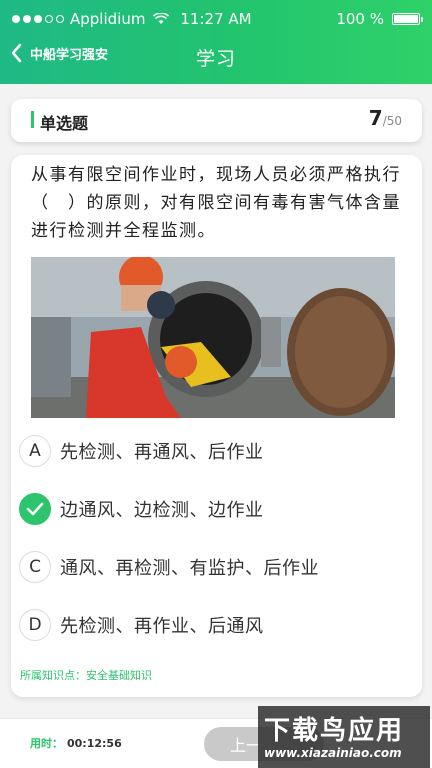 Image resolution: width=432 pixels, height=768 pixels. What do you see at coordinates (162, 452) in the screenshot?
I see `option-a-text: 先检测、再通风、后作业` at bounding box center [162, 452].